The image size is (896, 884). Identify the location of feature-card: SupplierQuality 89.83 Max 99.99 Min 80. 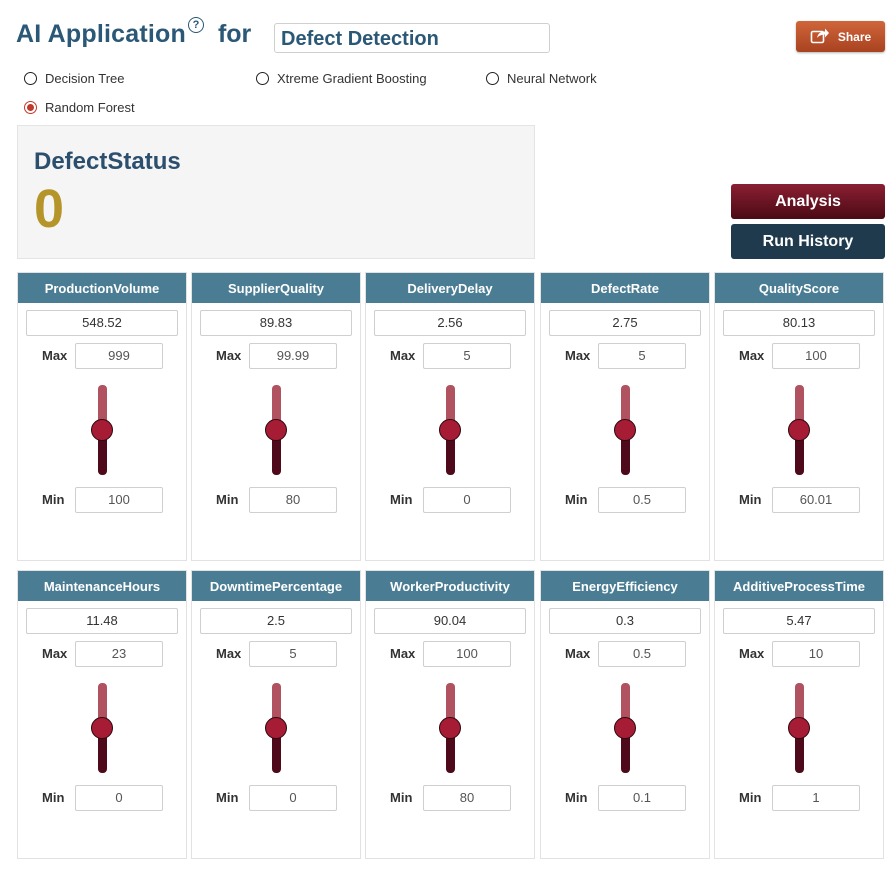
(276, 416).